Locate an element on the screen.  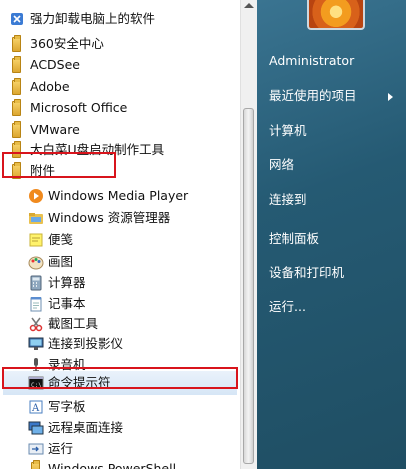
program-label: Adobe is located at coordinates (50, 86).